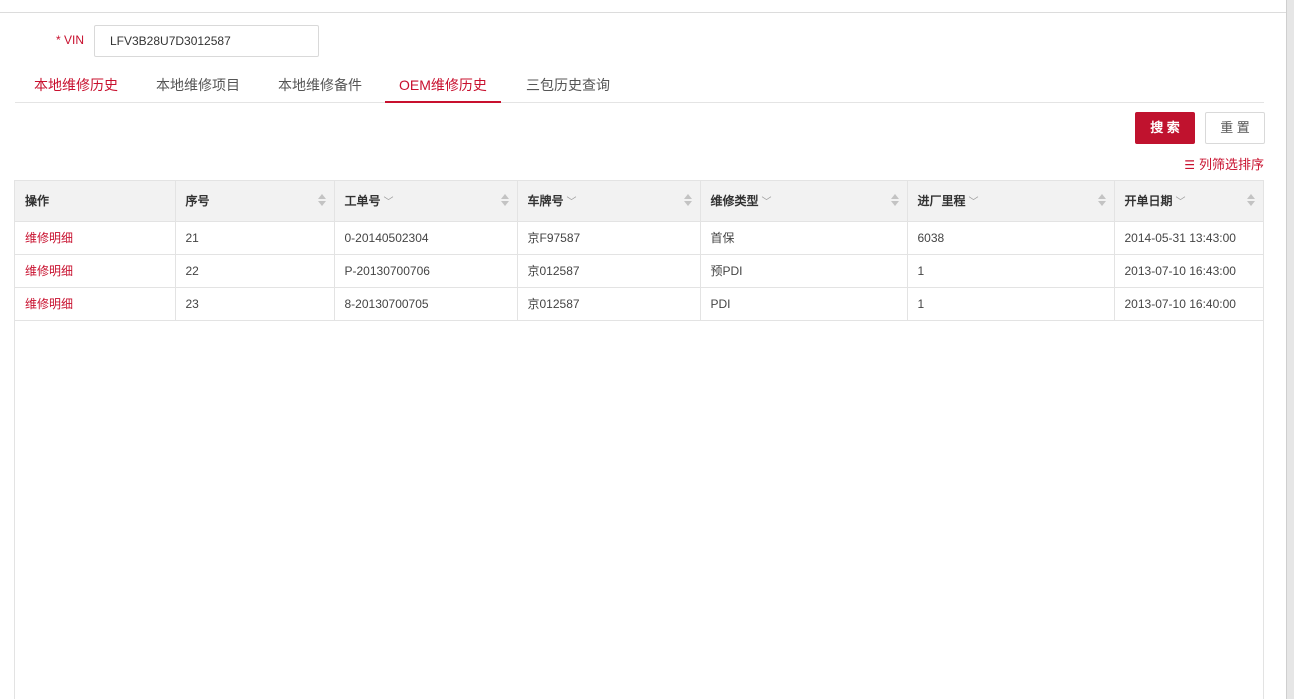  I want to click on cell-open-date: 2013-07-10 16:43:00, so click(1188, 271).